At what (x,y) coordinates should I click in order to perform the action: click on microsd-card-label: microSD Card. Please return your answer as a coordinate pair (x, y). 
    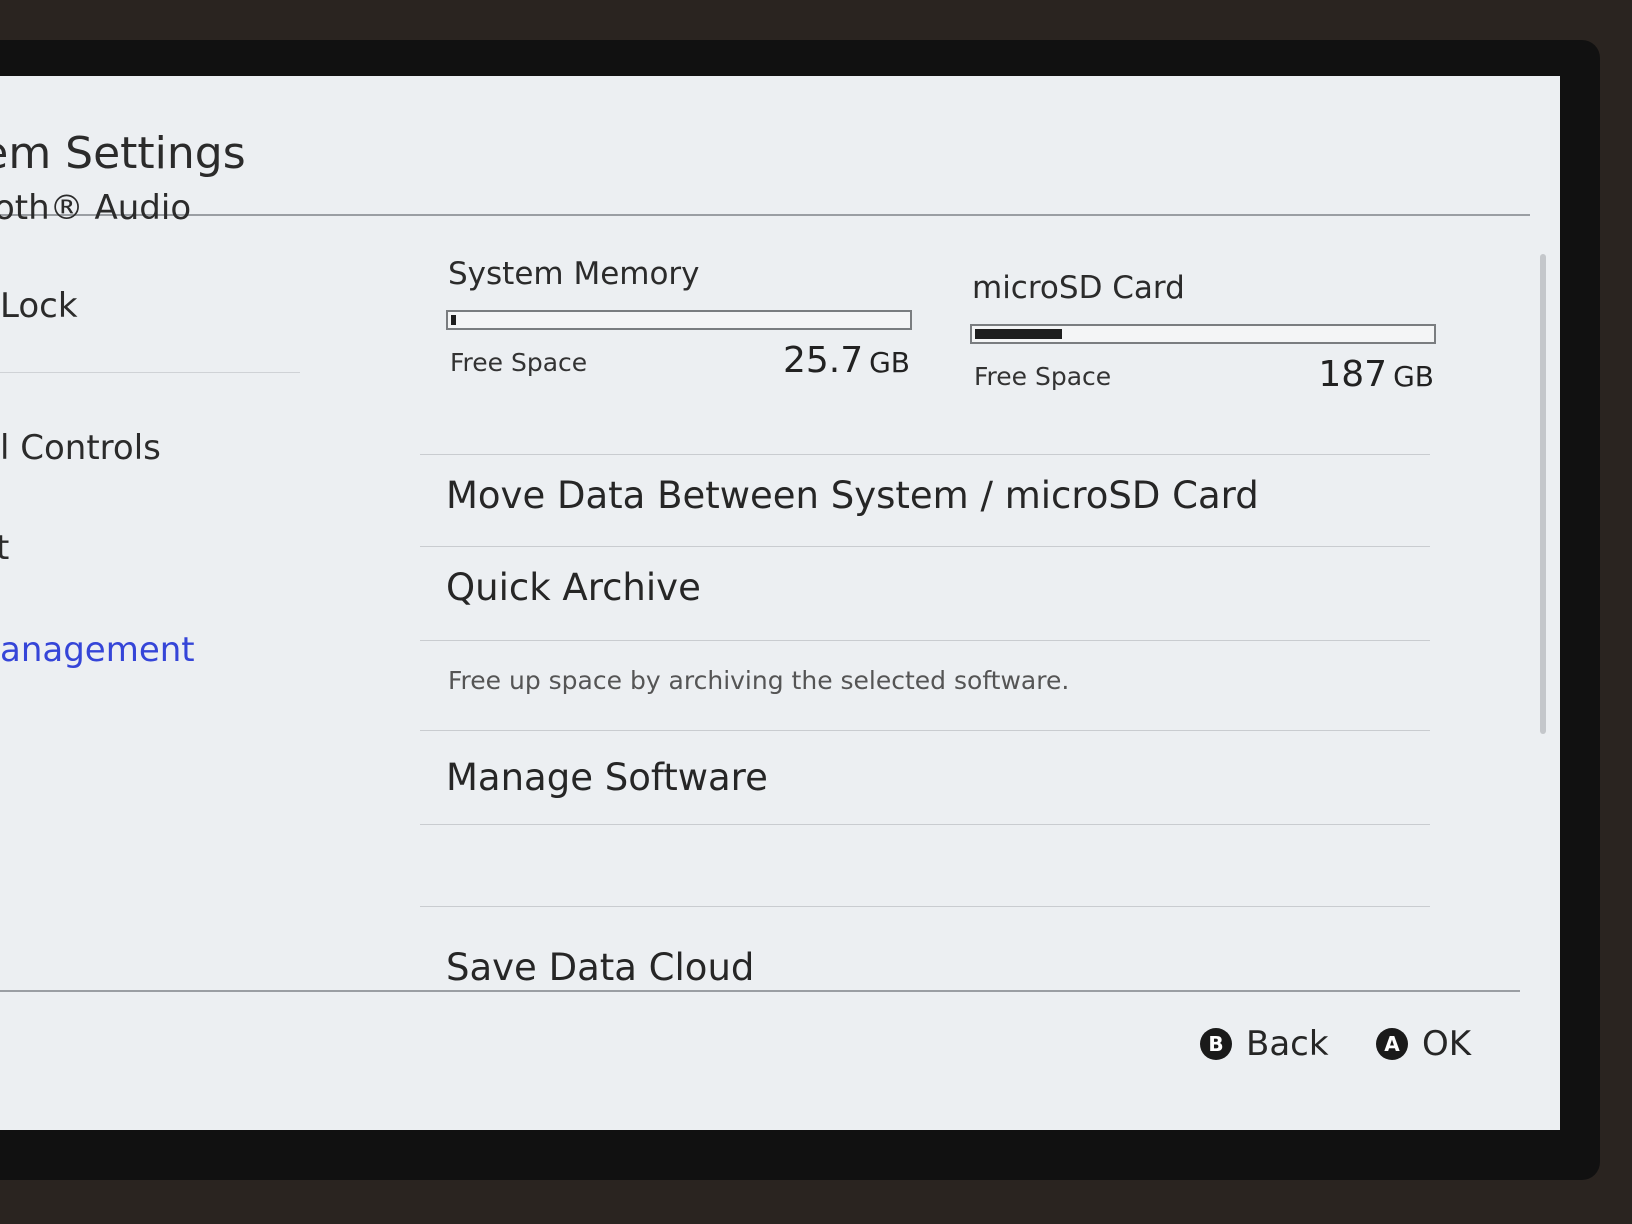
    Looking at the image, I should click on (1078, 288).